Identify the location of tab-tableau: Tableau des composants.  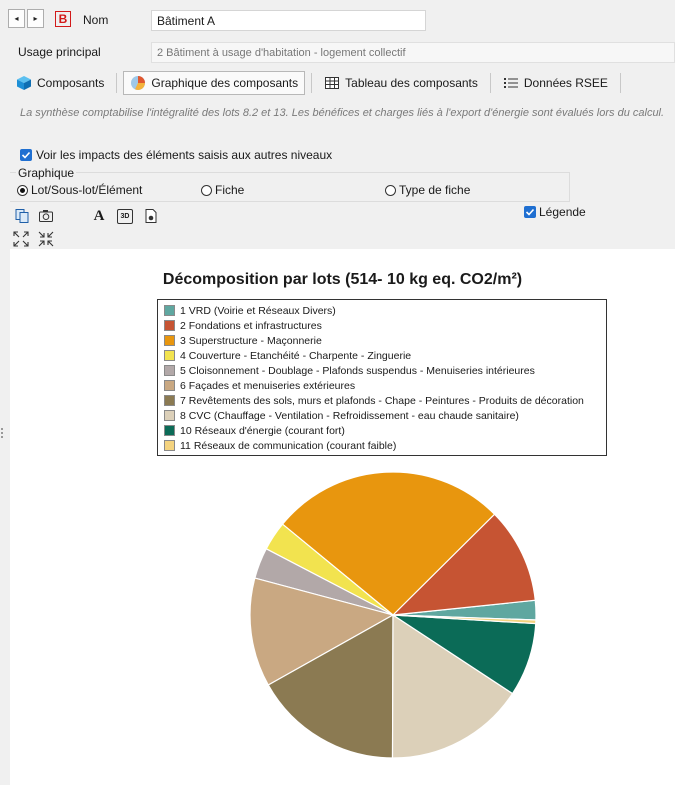
(401, 83).